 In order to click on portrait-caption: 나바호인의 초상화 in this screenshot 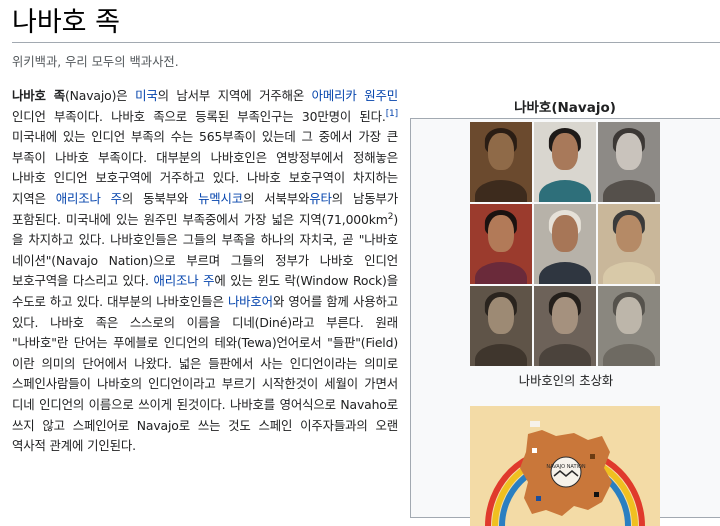, I will do `click(566, 381)`.